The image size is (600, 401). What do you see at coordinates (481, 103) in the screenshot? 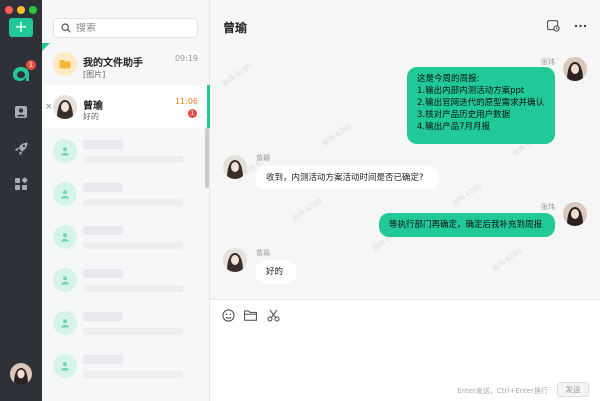
I see `message-line: 2.输出官网迭代的原型需求并确认` at bounding box center [481, 103].